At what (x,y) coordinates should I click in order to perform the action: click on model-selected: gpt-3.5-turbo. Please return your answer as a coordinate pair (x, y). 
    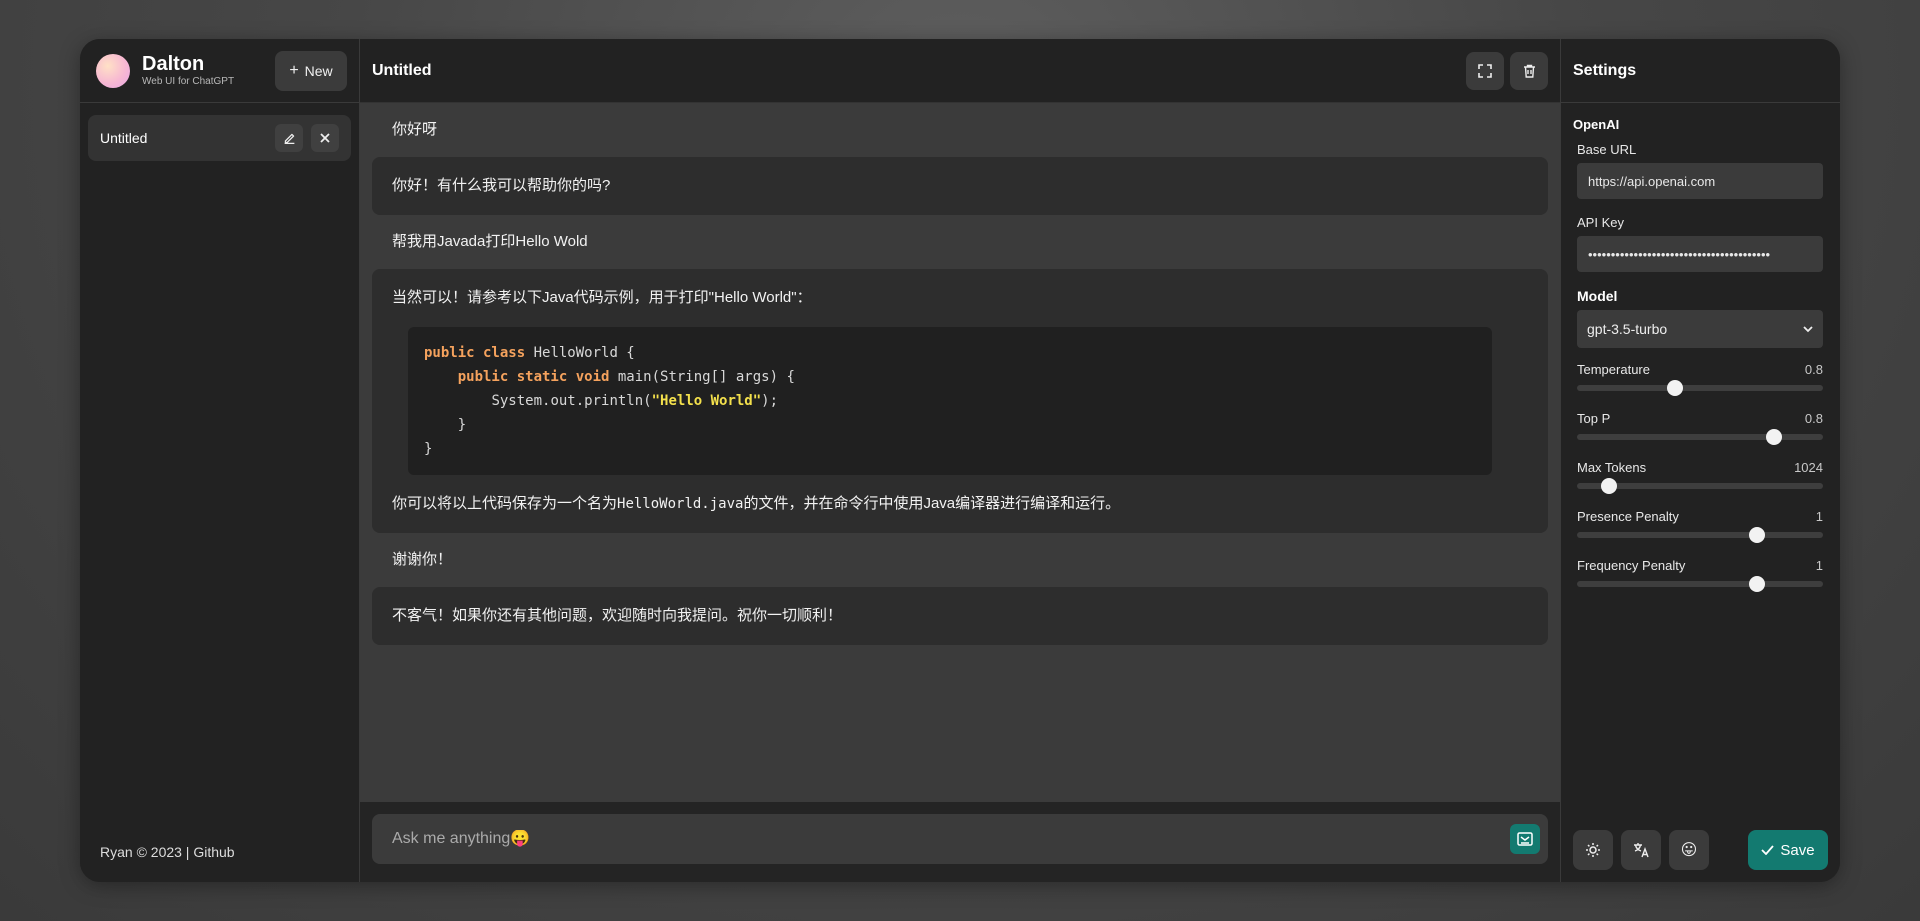
    Looking at the image, I should click on (1627, 329).